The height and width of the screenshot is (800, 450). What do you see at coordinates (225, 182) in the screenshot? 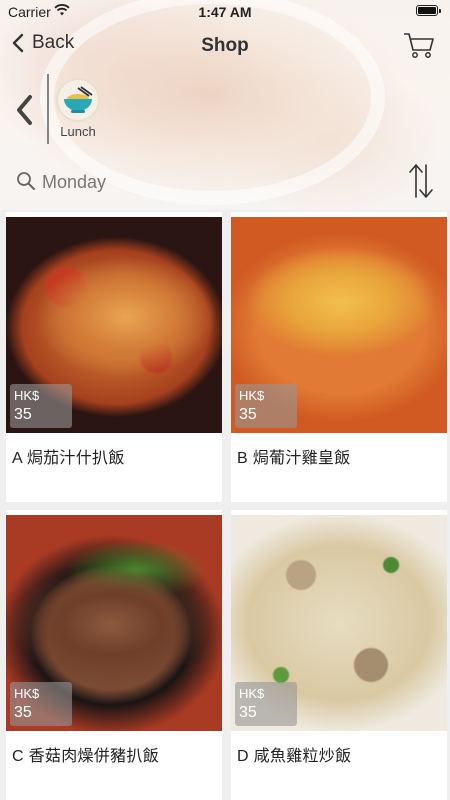
I see `search-bar: Monday` at bounding box center [225, 182].